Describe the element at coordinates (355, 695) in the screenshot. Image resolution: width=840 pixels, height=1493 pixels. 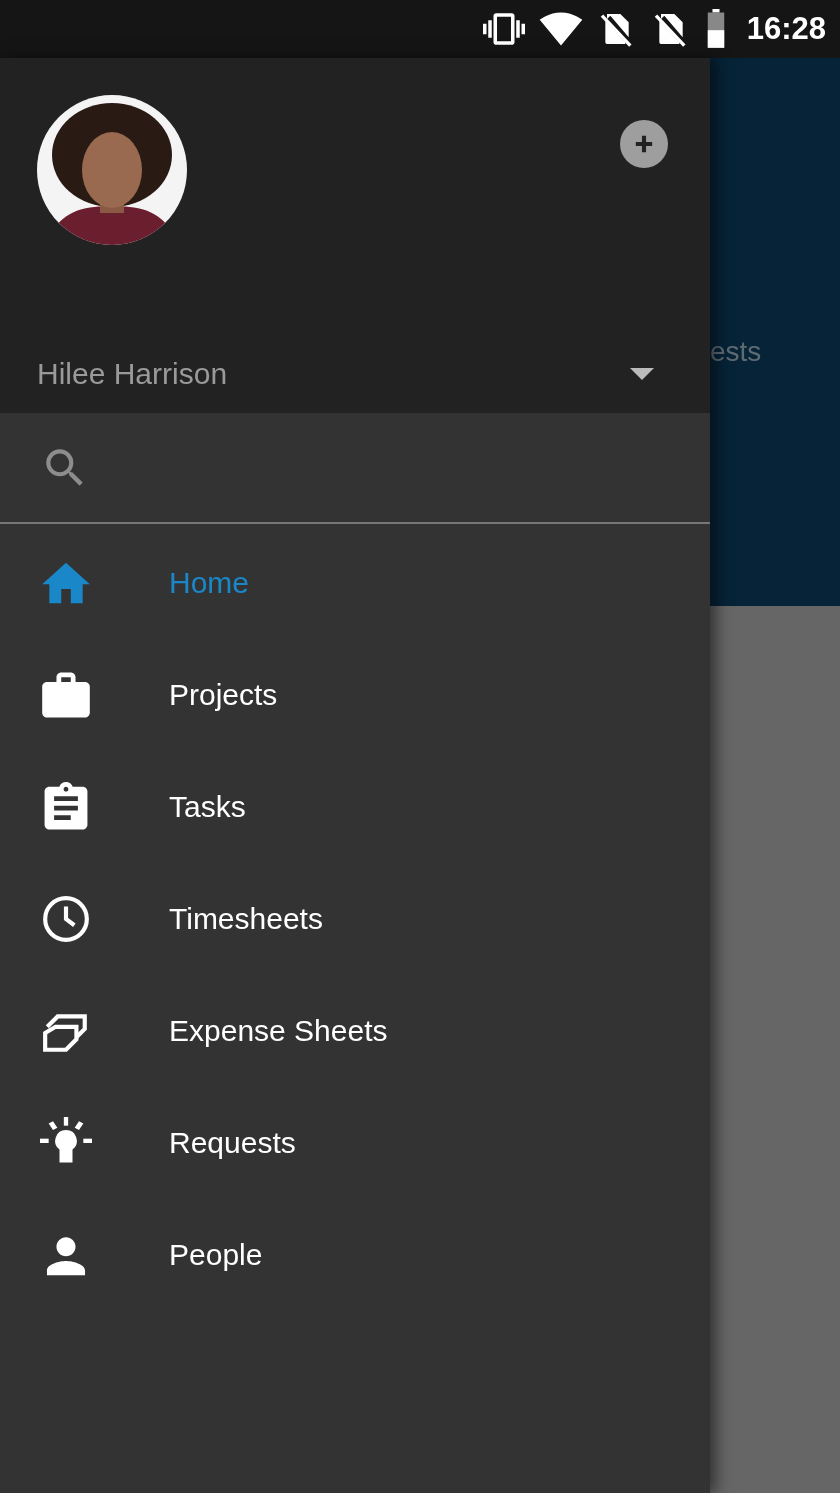
I see `menu-item: Projects` at that location.